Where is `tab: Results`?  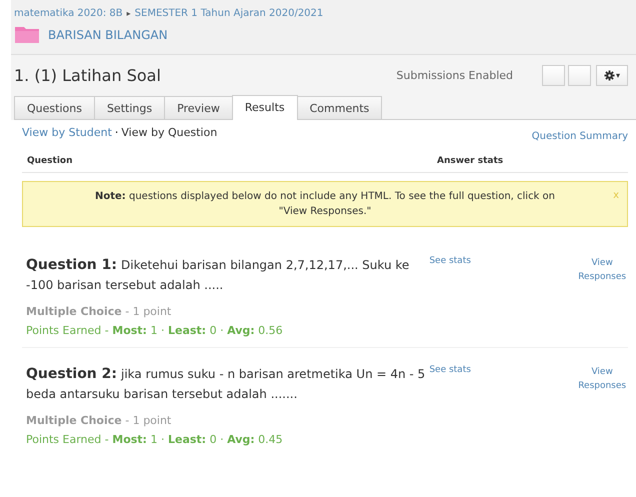
tab: Results is located at coordinates (265, 107).